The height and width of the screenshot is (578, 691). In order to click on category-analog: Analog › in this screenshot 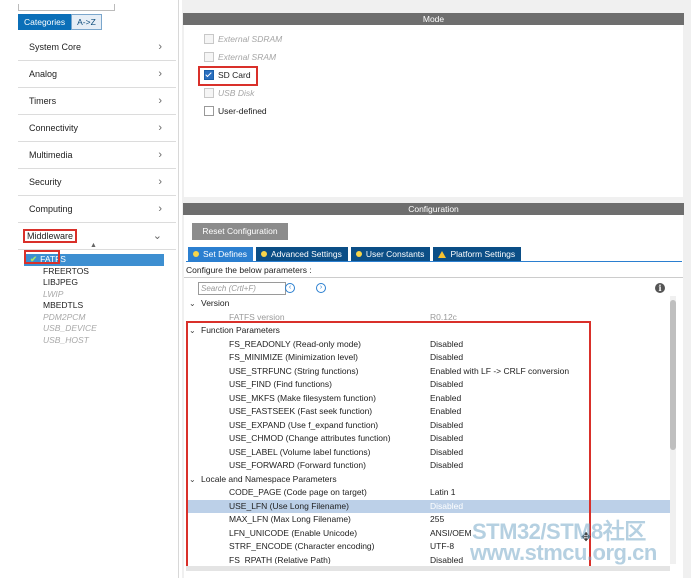, I will do `click(97, 74)`.